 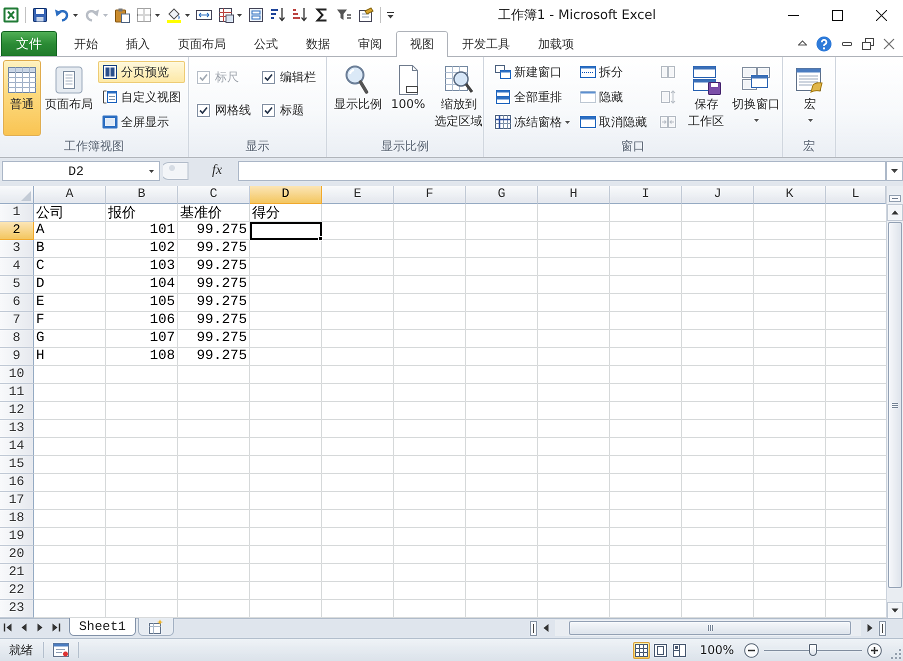 What do you see at coordinates (706, 98) in the screenshot?
I see `window-button: 保存工作区` at bounding box center [706, 98].